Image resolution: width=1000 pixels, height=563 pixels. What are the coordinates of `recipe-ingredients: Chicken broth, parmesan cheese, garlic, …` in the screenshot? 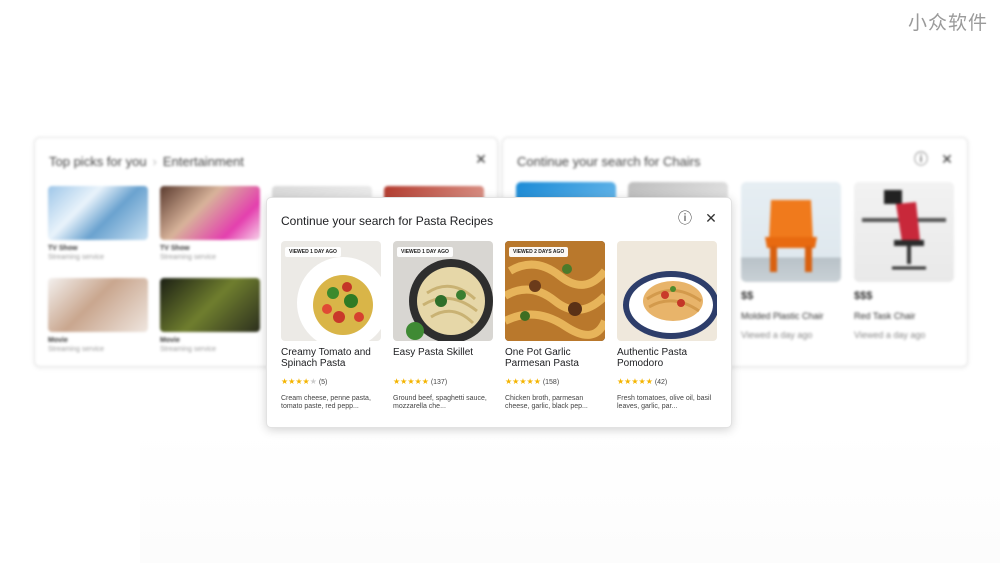 It's located at (546, 402).